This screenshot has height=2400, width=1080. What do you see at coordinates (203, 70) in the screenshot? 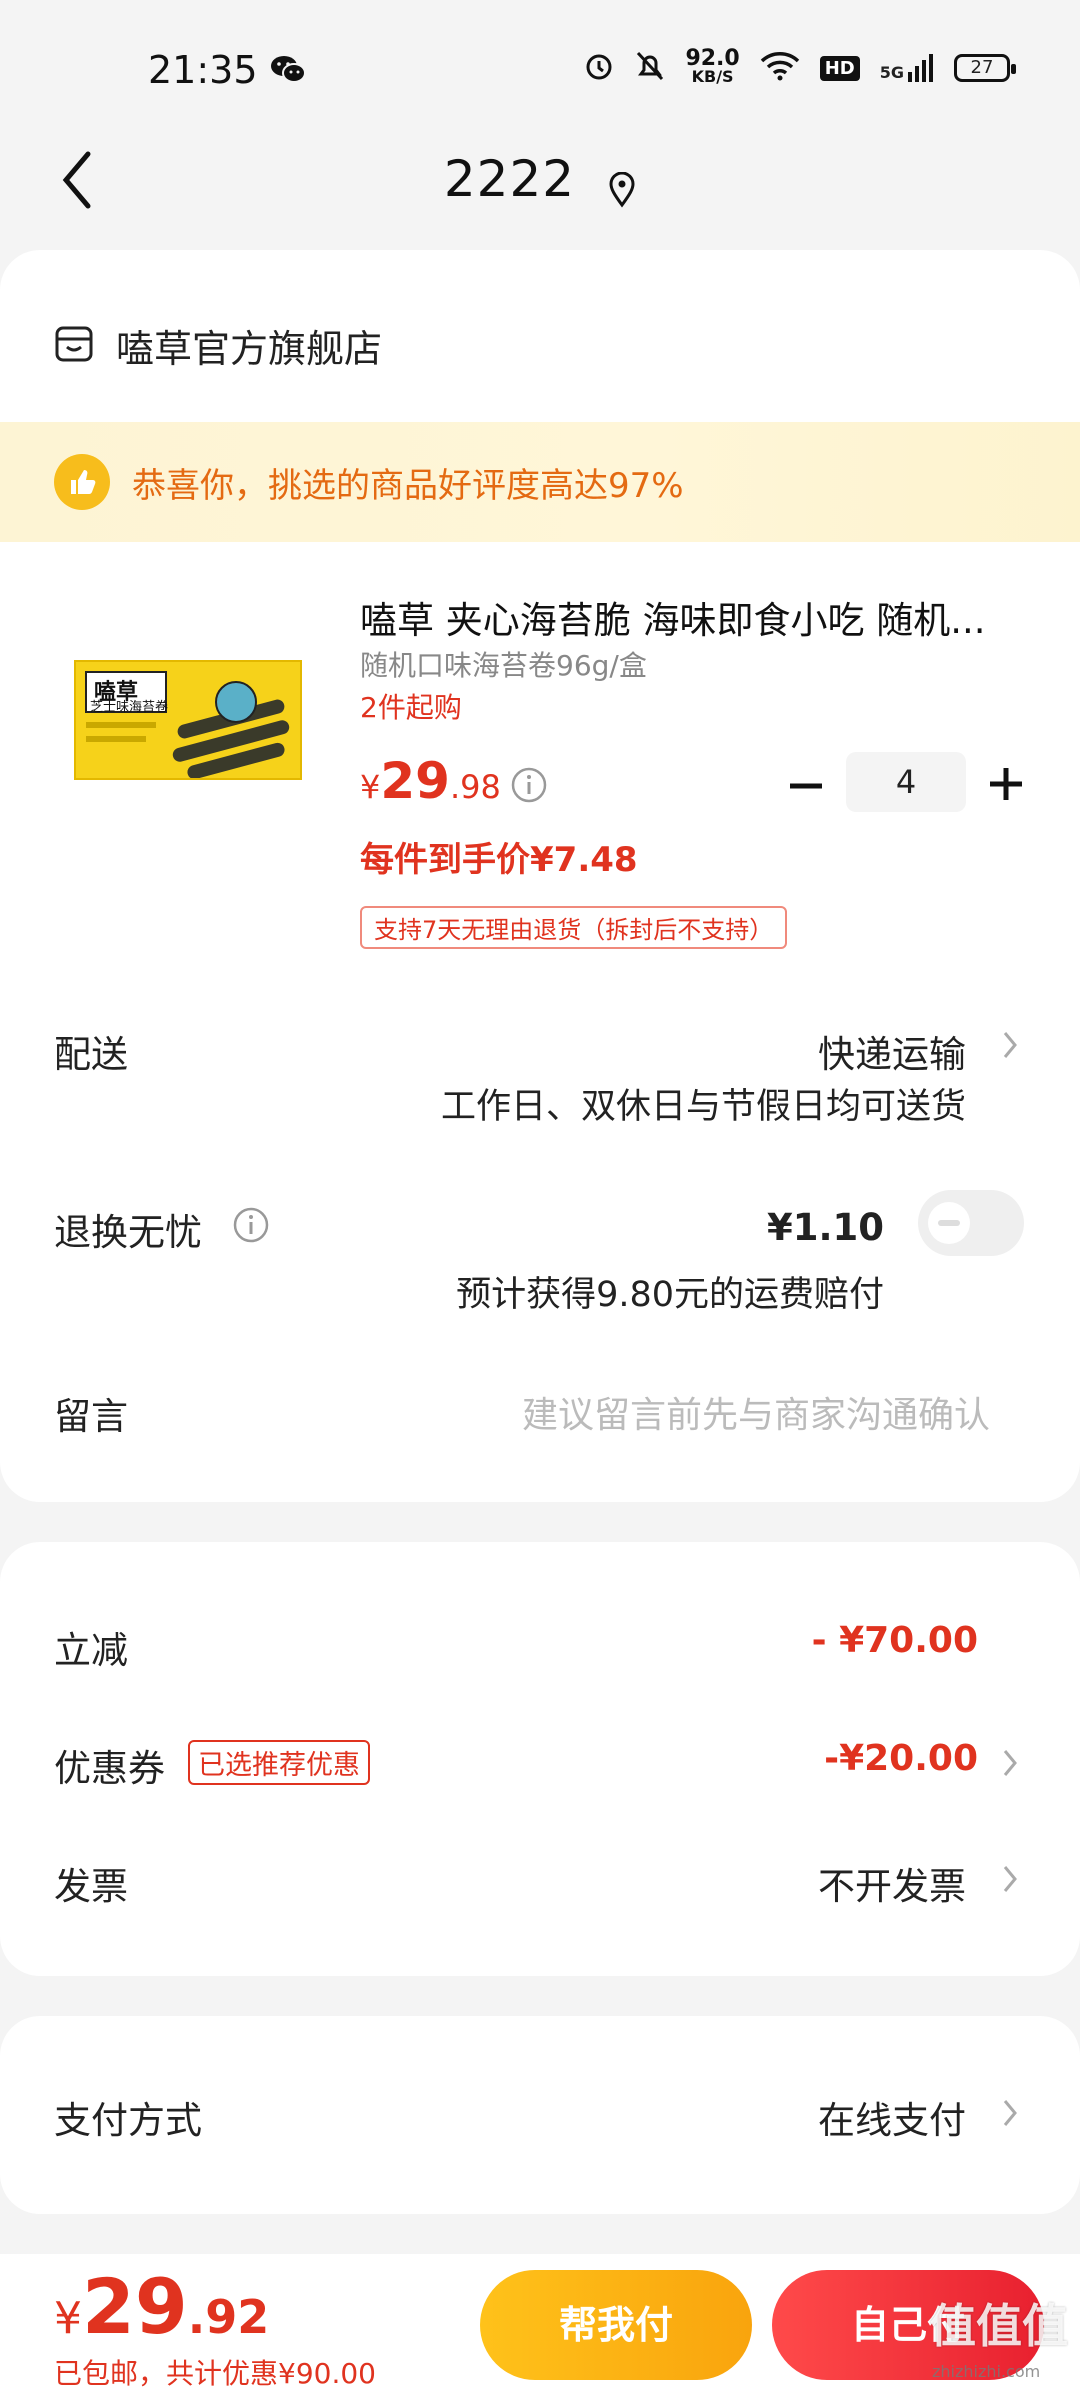
I see `status-time: 21:35` at bounding box center [203, 70].